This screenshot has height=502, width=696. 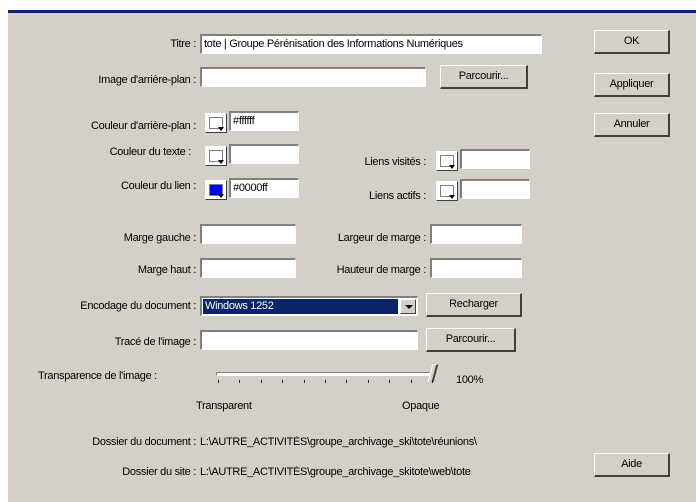 What do you see at coordinates (352, 11) in the screenshot?
I see `title-bar-edge` at bounding box center [352, 11].